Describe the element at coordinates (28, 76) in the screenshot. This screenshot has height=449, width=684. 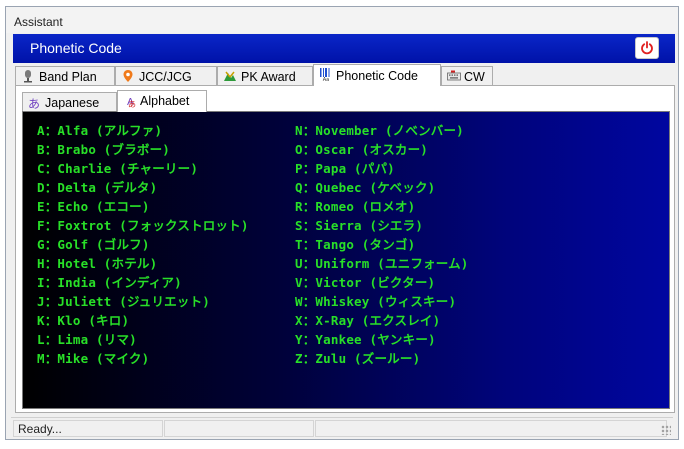
I see `mic-icon` at that location.